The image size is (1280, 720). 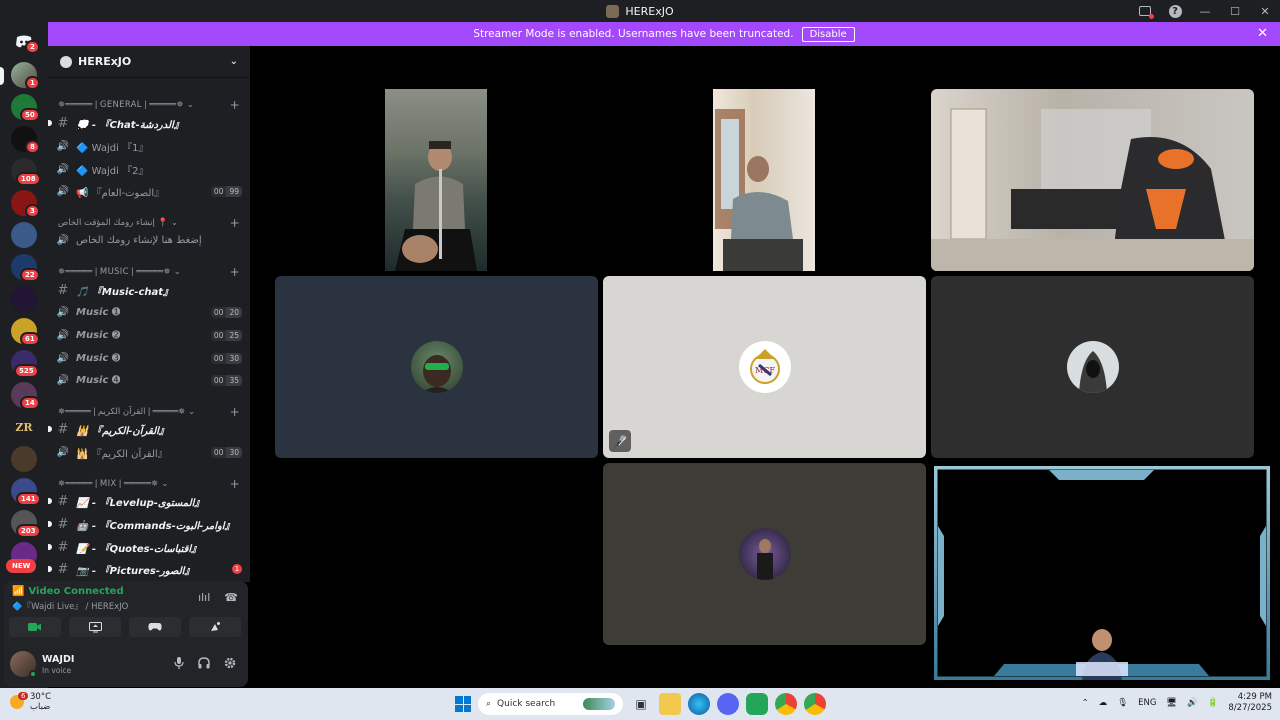 I want to click on server-zr: ZR, so click(x=24, y=427).